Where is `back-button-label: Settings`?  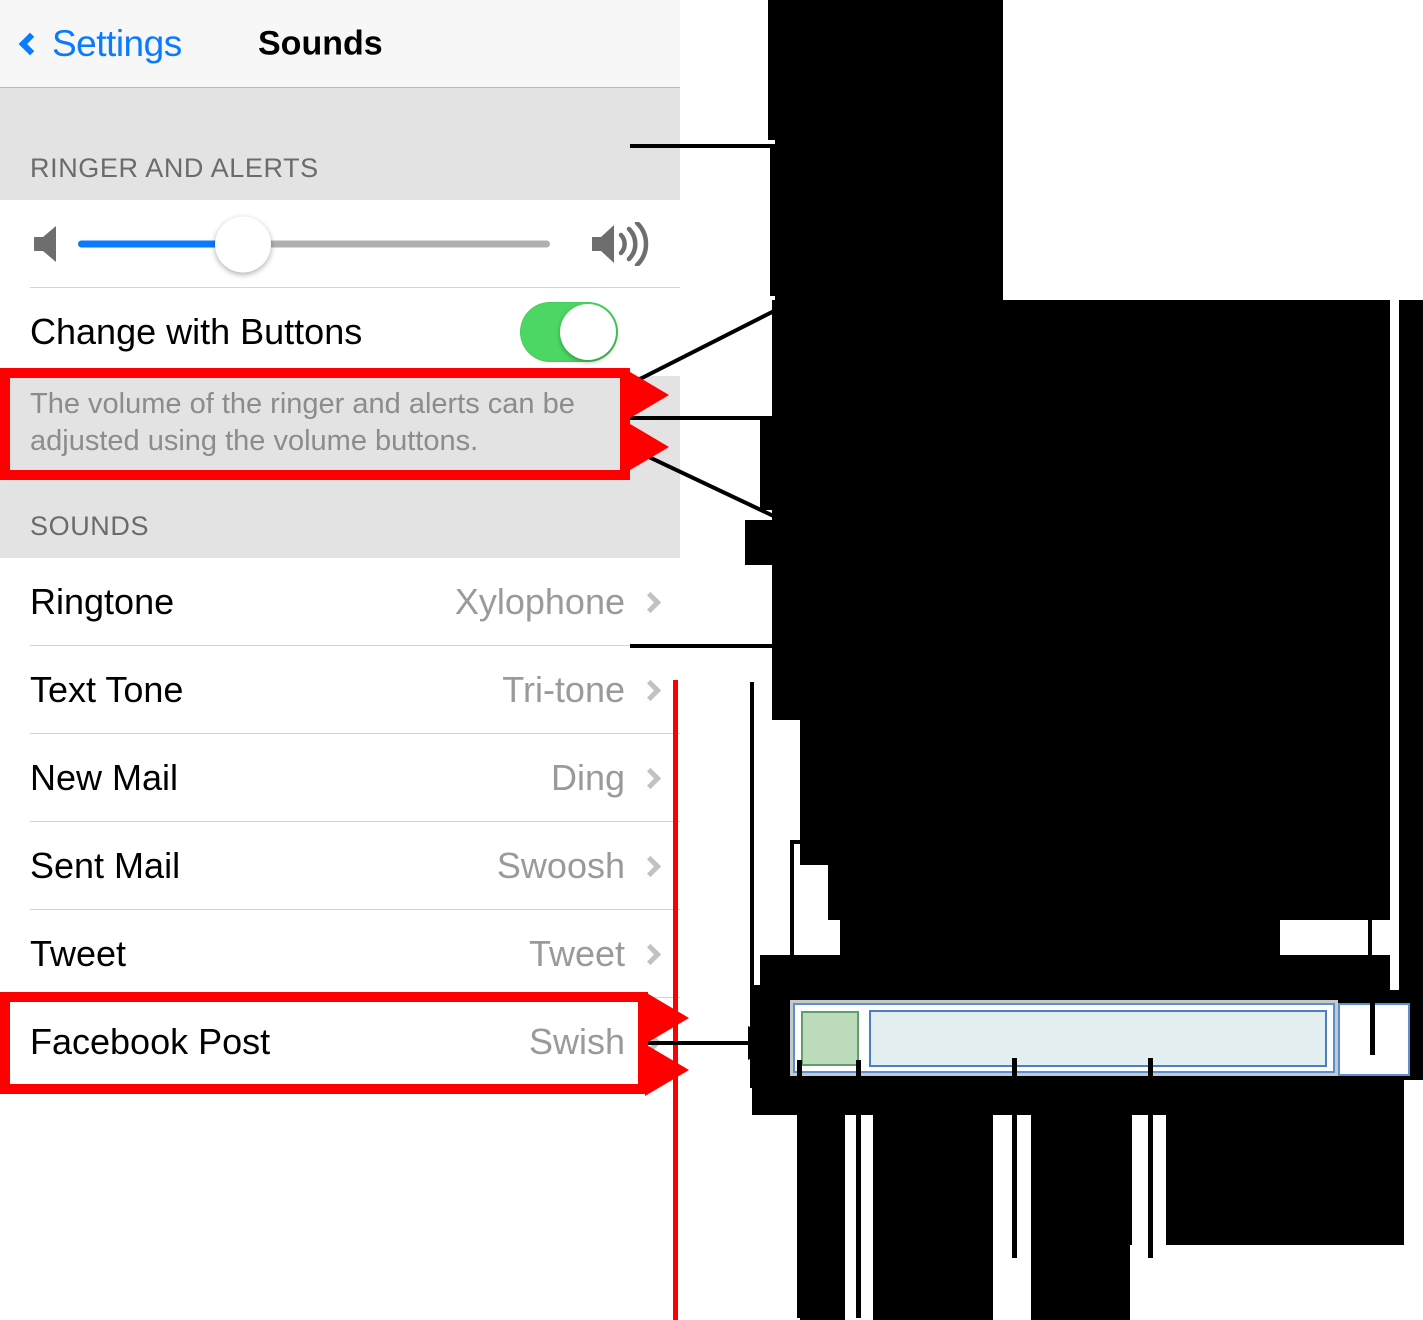 back-button-label: Settings is located at coordinates (117, 43).